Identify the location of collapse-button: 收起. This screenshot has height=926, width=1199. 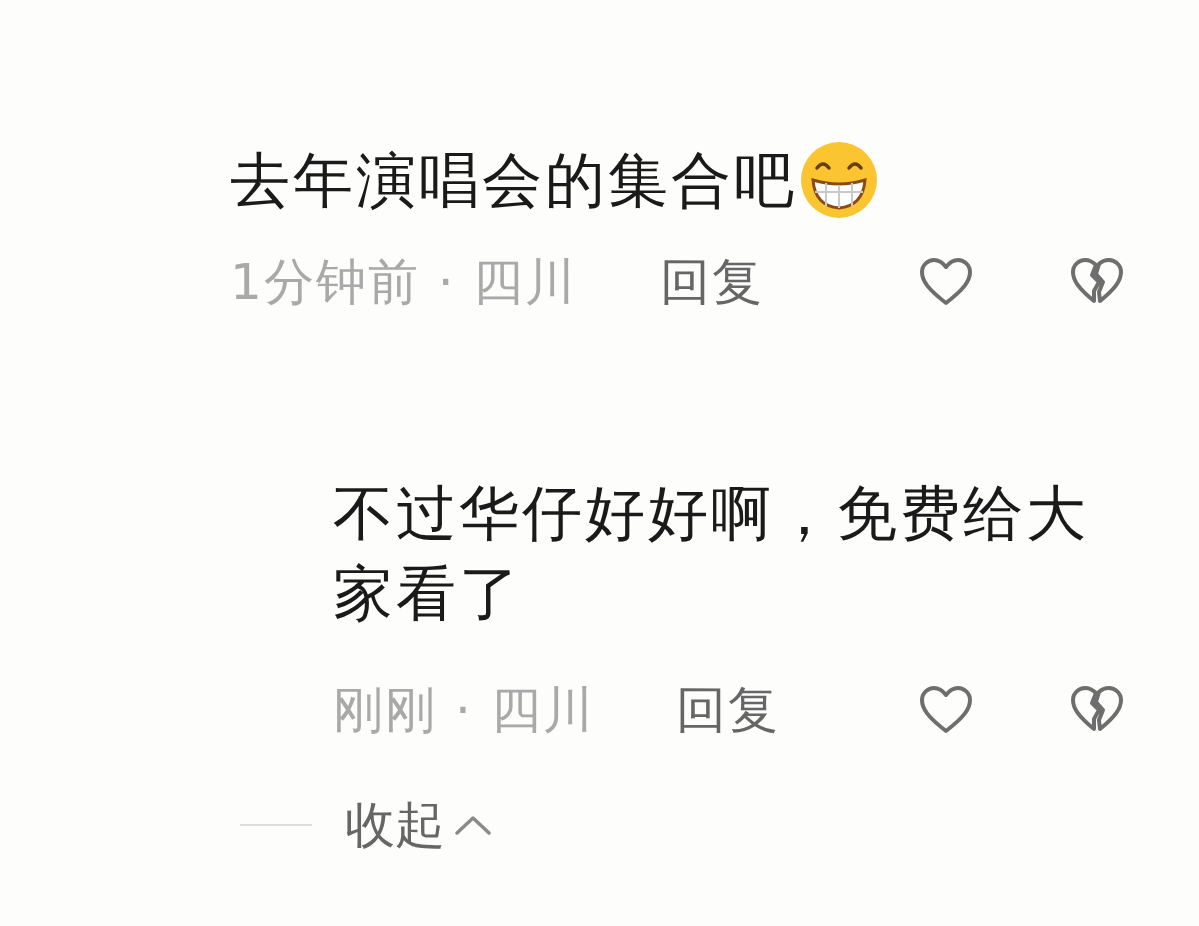
(419, 825).